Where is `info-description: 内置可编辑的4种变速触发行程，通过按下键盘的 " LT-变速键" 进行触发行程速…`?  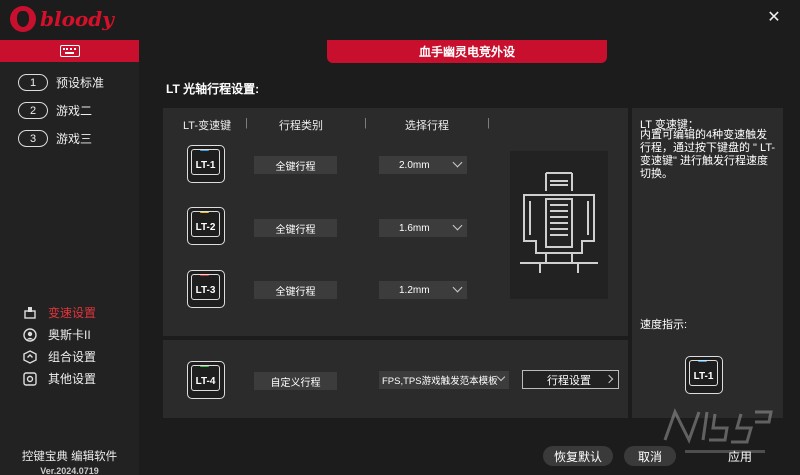
info-description: 内置可编辑的4种变速触发行程，通过按下键盘的 " LT-变速键" 进行触发行程速… is located at coordinates (708, 154).